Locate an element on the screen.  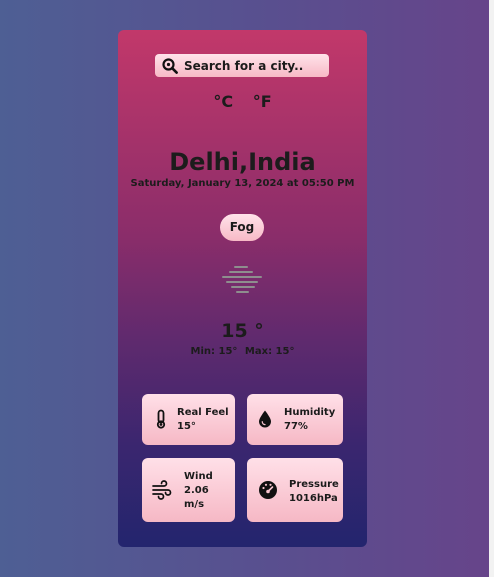
wind-speed-value: 2.06 is located at coordinates (196, 490).